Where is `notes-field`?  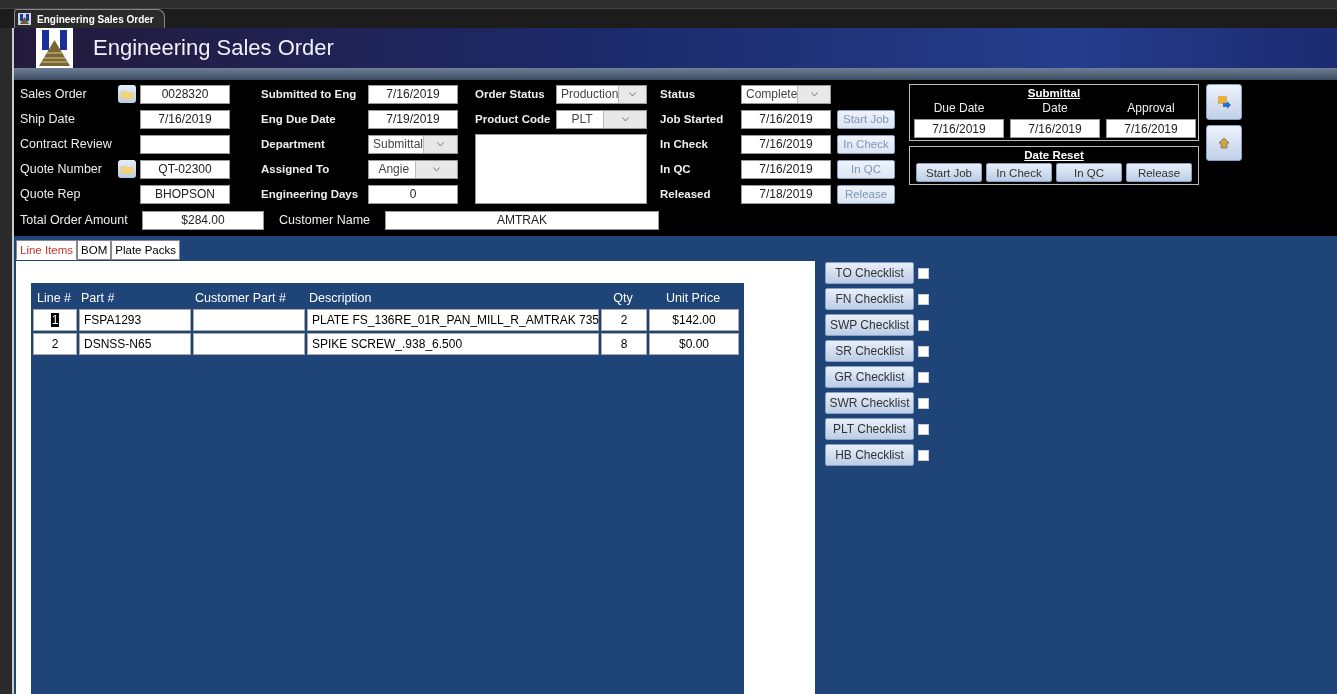
notes-field is located at coordinates (561, 169).